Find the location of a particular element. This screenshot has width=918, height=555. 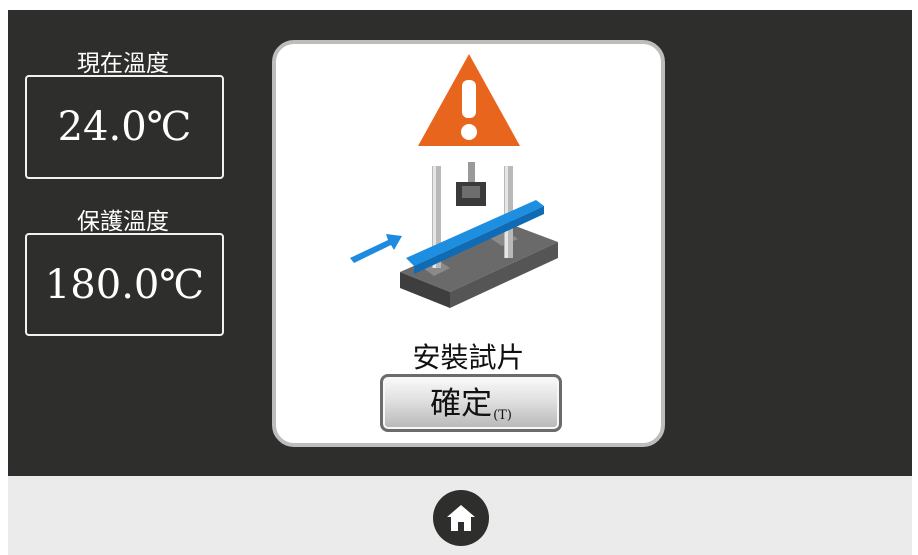

confirm-label: 確定 is located at coordinates (461, 404).